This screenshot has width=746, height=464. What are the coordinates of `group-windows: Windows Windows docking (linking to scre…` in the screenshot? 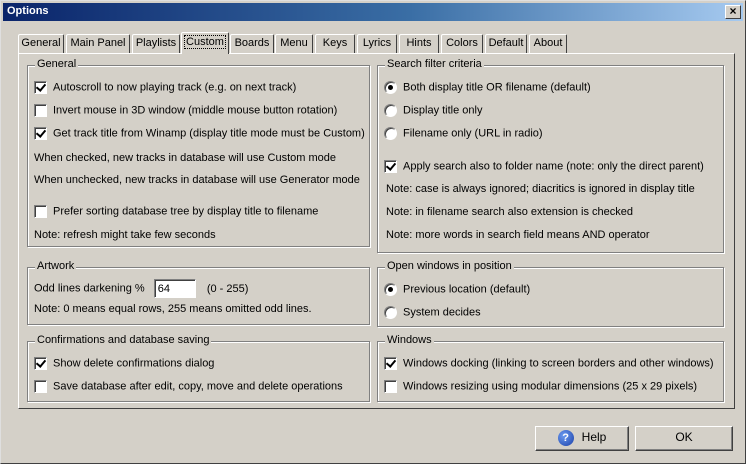 It's located at (550, 368).